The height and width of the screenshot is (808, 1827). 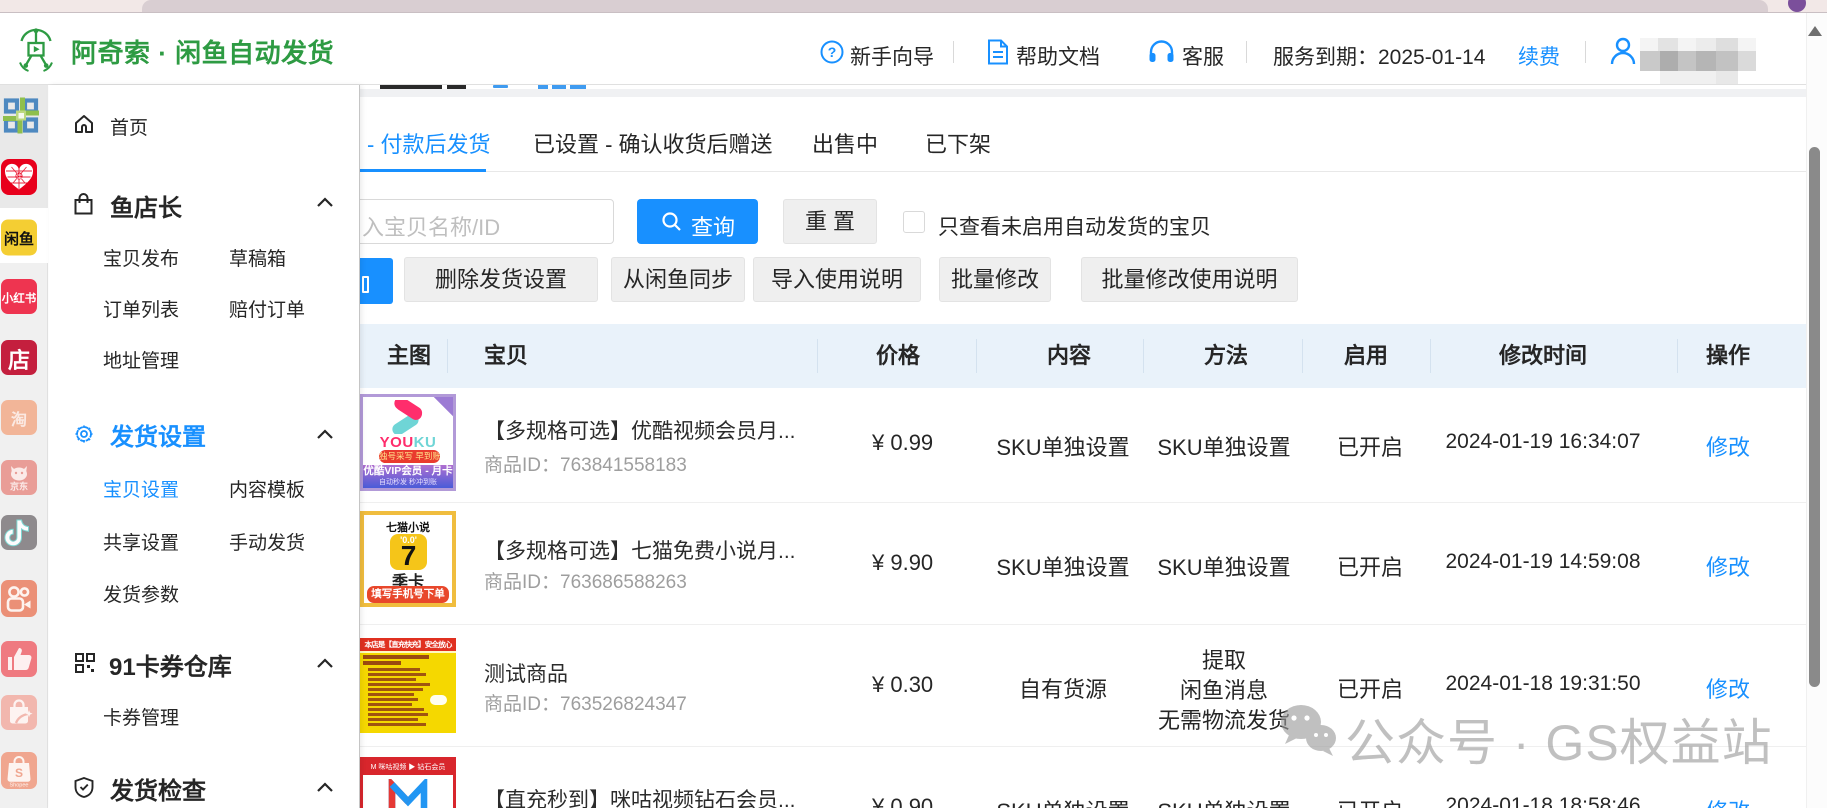 I want to click on svg-text: 闲鱼, so click(x=19, y=239).